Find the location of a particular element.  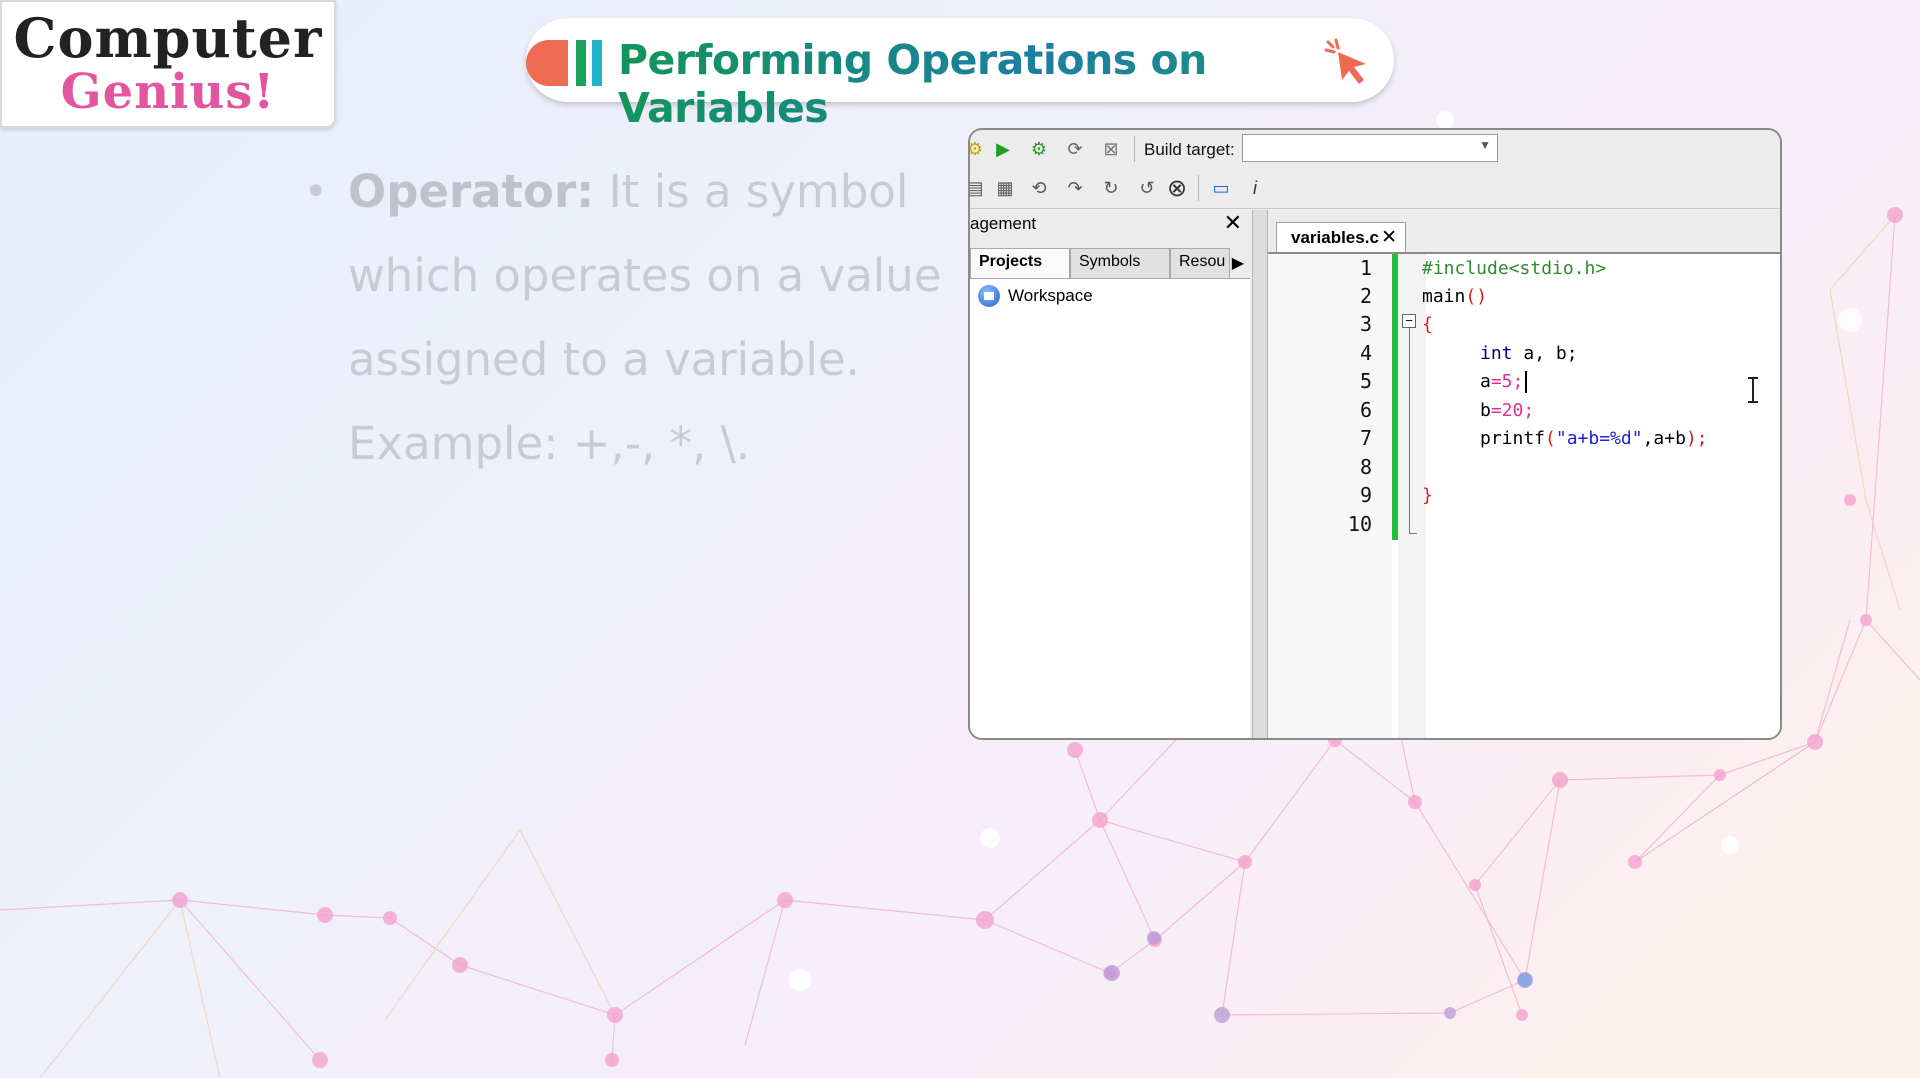

step-out-icon: ↺ is located at coordinates (1147, 188).